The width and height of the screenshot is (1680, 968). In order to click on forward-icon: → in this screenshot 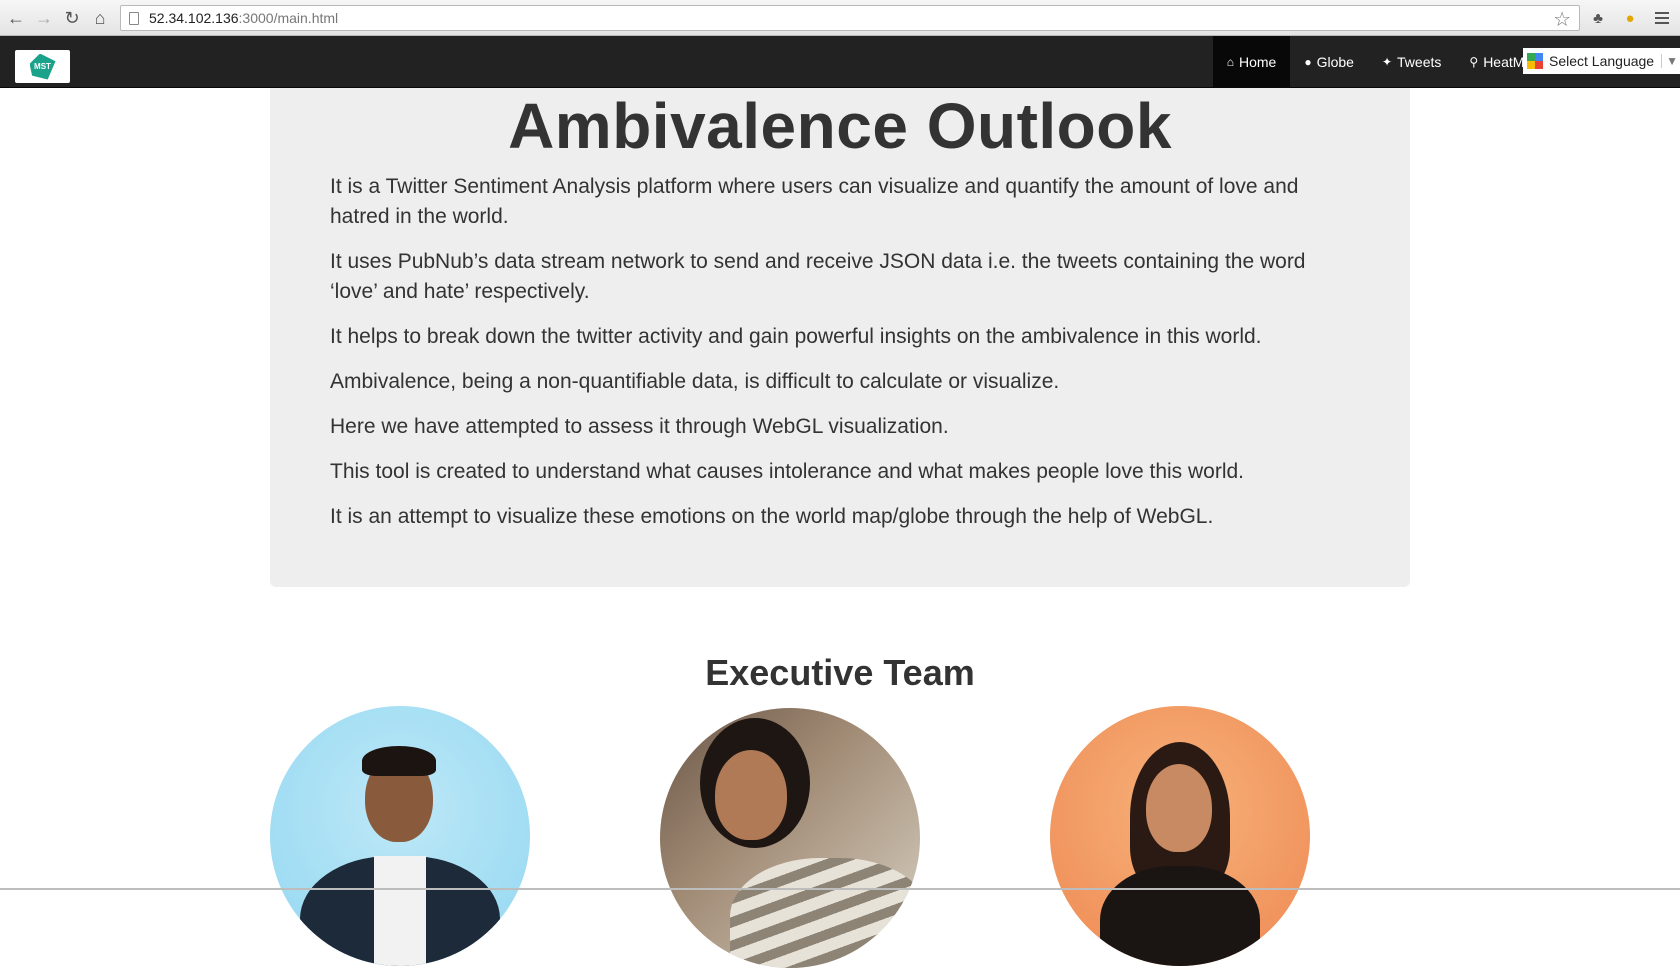, I will do `click(44, 18)`.